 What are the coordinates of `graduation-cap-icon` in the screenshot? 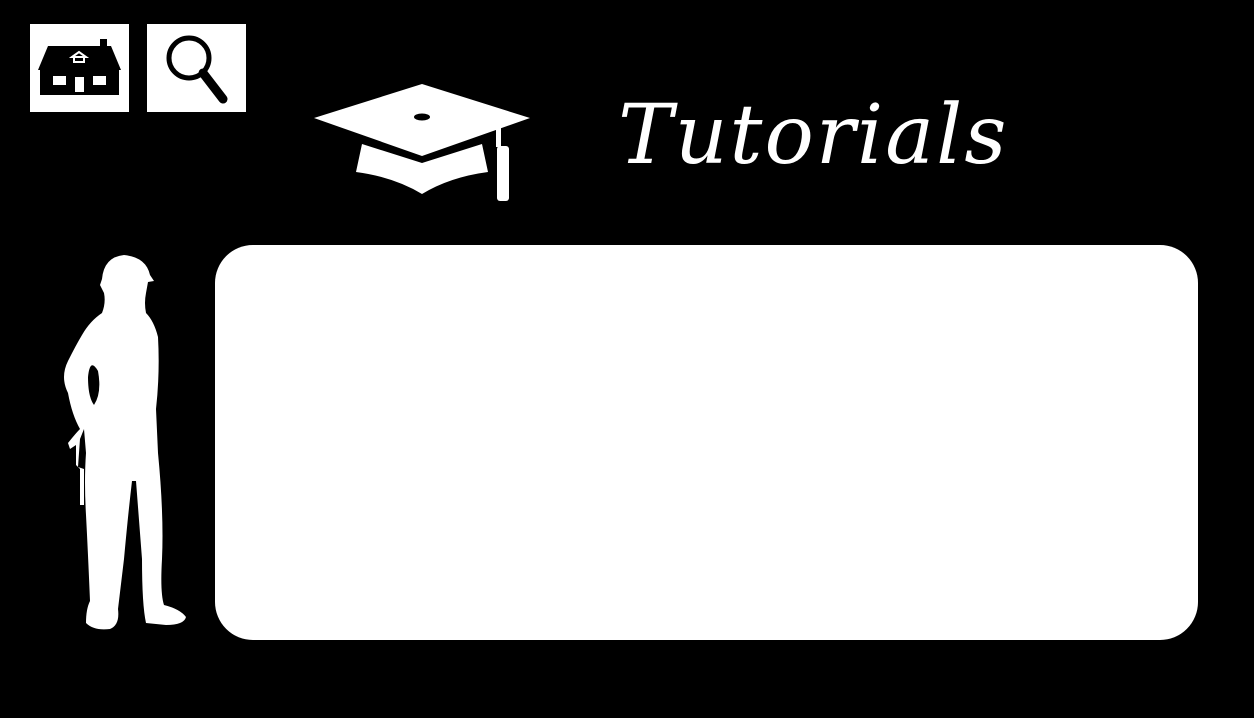 It's located at (422, 142).